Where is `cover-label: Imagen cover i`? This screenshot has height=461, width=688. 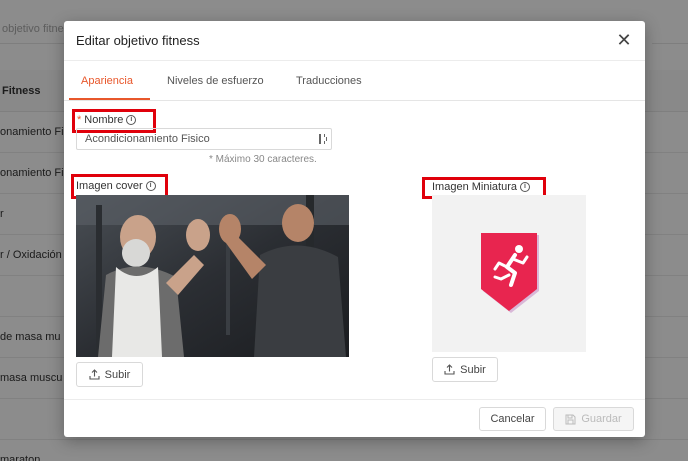
cover-label: Imagen cover i is located at coordinates (116, 186).